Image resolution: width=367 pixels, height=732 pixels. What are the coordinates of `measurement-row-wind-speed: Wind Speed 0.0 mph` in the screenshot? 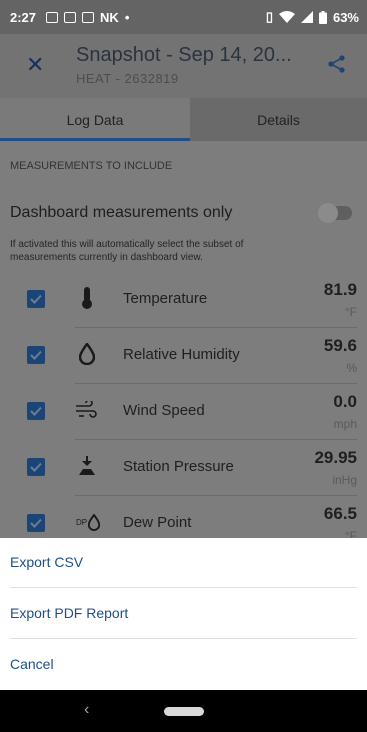 It's located at (183, 412).